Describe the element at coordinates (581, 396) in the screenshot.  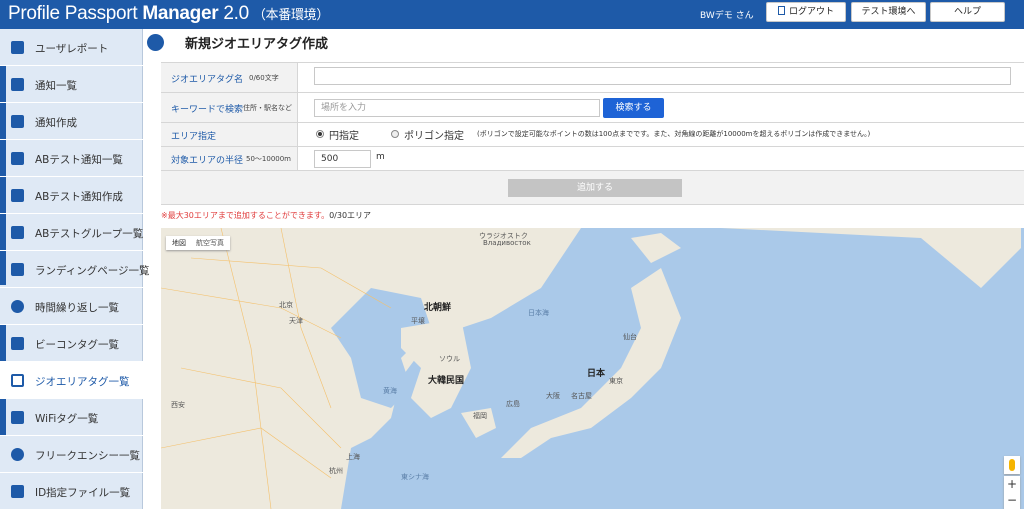
I see `map-label: 名古屋` at that location.